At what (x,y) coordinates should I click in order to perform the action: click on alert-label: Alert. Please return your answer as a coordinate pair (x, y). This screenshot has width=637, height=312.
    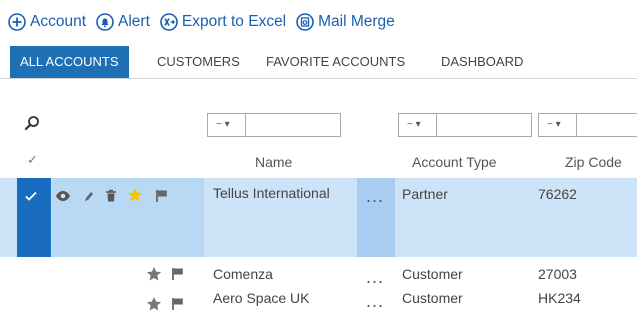
    Looking at the image, I should click on (134, 21).